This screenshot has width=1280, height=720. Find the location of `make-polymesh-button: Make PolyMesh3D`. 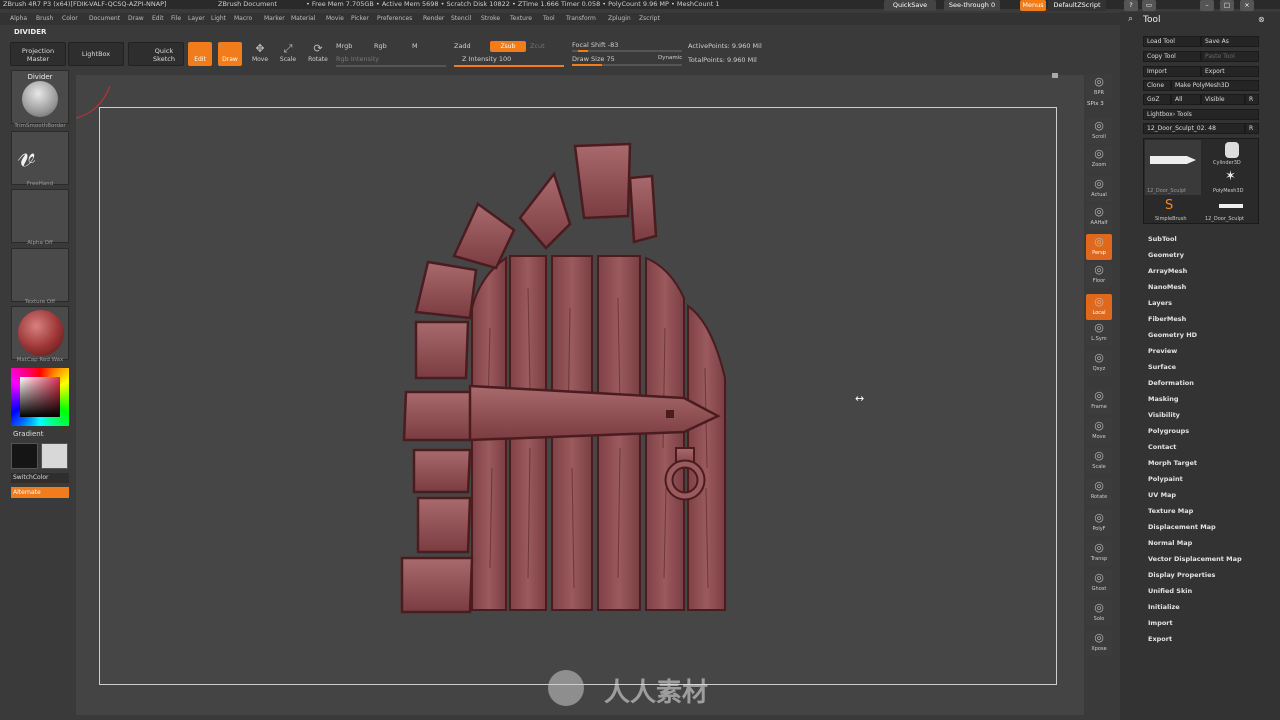

make-polymesh-button: Make PolyMesh3D is located at coordinates (1215, 85).